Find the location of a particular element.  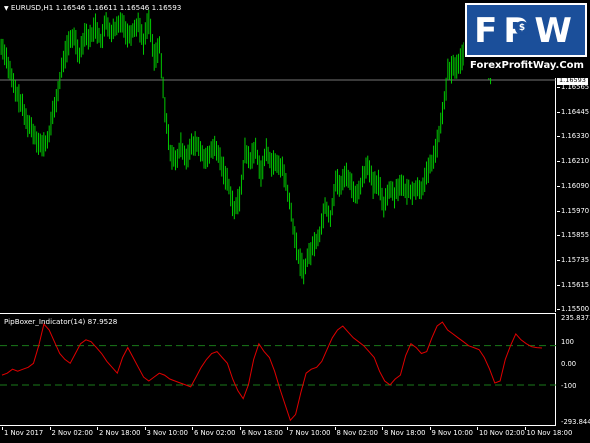

indicator-axis-label: 100 is located at coordinates (567, 342).